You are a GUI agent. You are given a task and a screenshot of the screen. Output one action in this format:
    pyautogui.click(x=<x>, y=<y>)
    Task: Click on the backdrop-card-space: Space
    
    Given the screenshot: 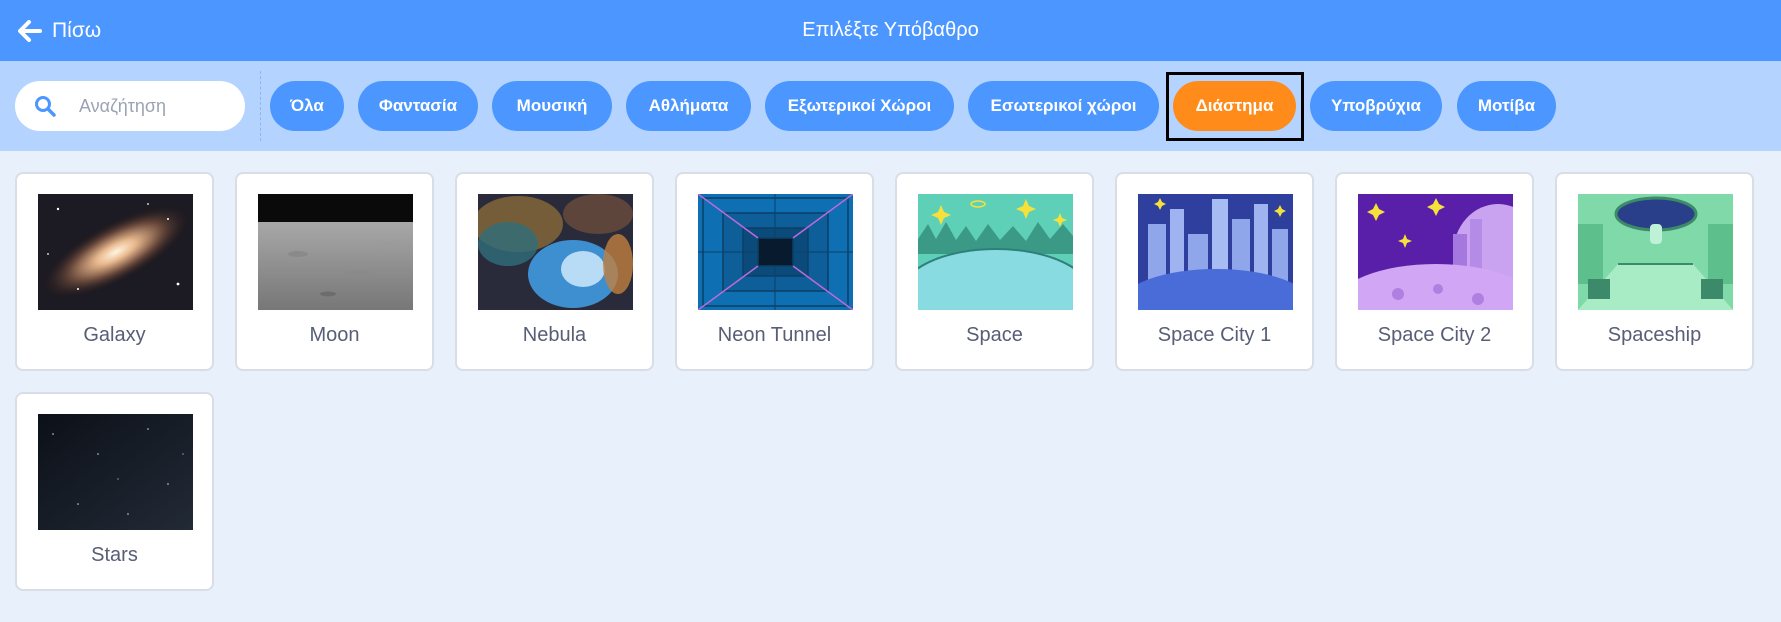 What is the action you would take?
    pyautogui.click(x=994, y=271)
    